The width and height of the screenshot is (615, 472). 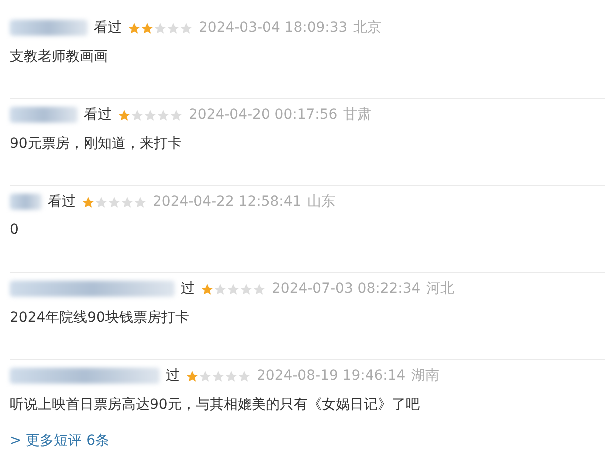 I want to click on comment-location: 甘肃, so click(x=358, y=115).